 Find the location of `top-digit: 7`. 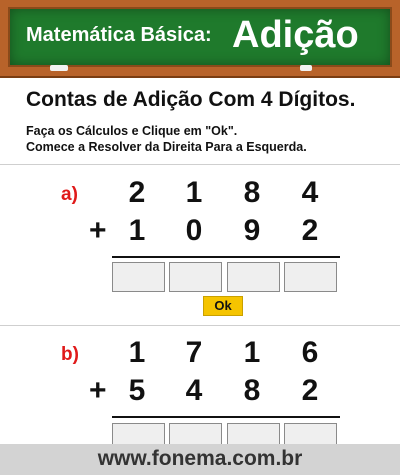

top-digit: 7 is located at coordinates (194, 352).